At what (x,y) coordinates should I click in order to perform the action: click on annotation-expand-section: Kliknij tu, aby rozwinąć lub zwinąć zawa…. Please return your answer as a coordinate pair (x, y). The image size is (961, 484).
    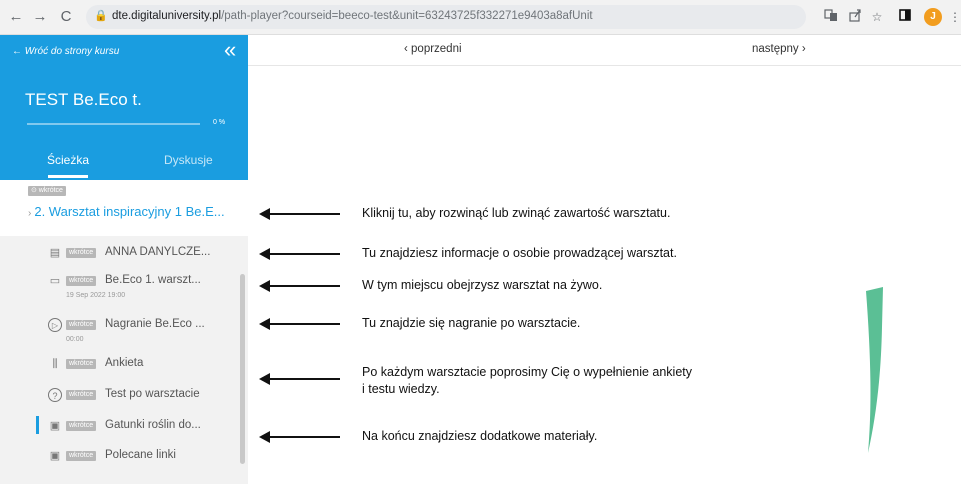
    Looking at the image, I should click on (516, 213).